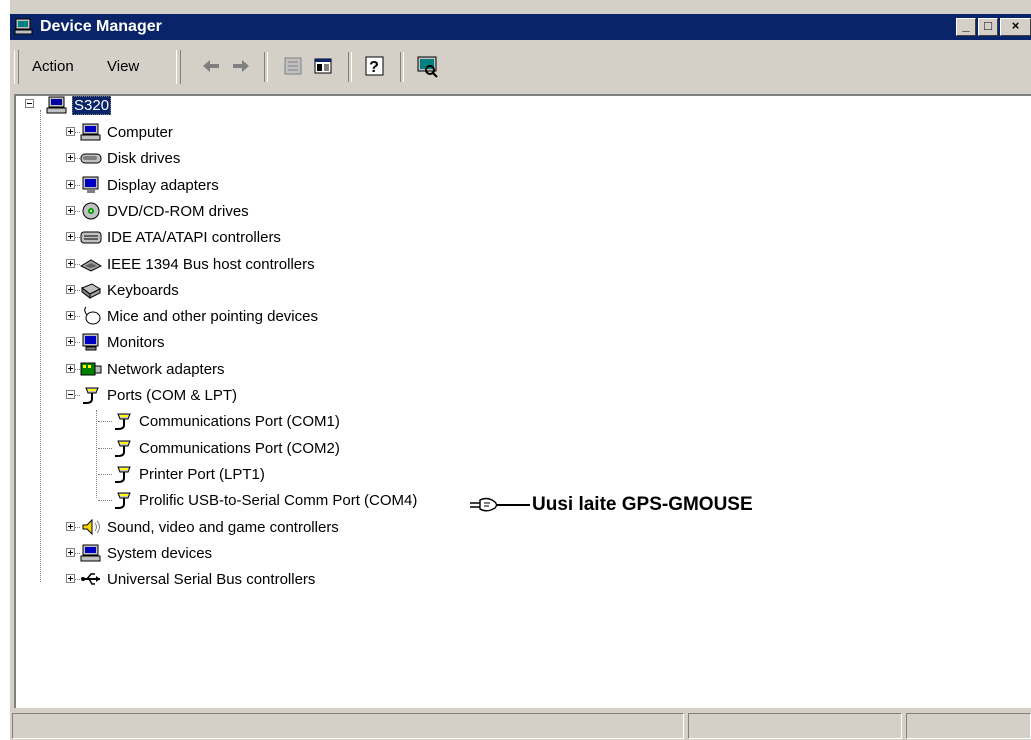 The image size is (1031, 740). Describe the element at coordinates (241, 66) in the screenshot. I see `forward-arrow-icon` at that location.